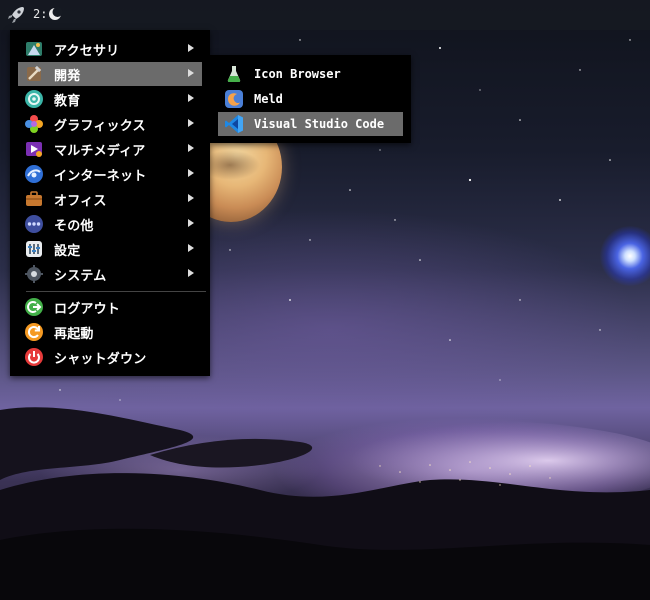 The height and width of the screenshot is (600, 650). I want to click on menu-item-label: 開発, so click(67, 76).